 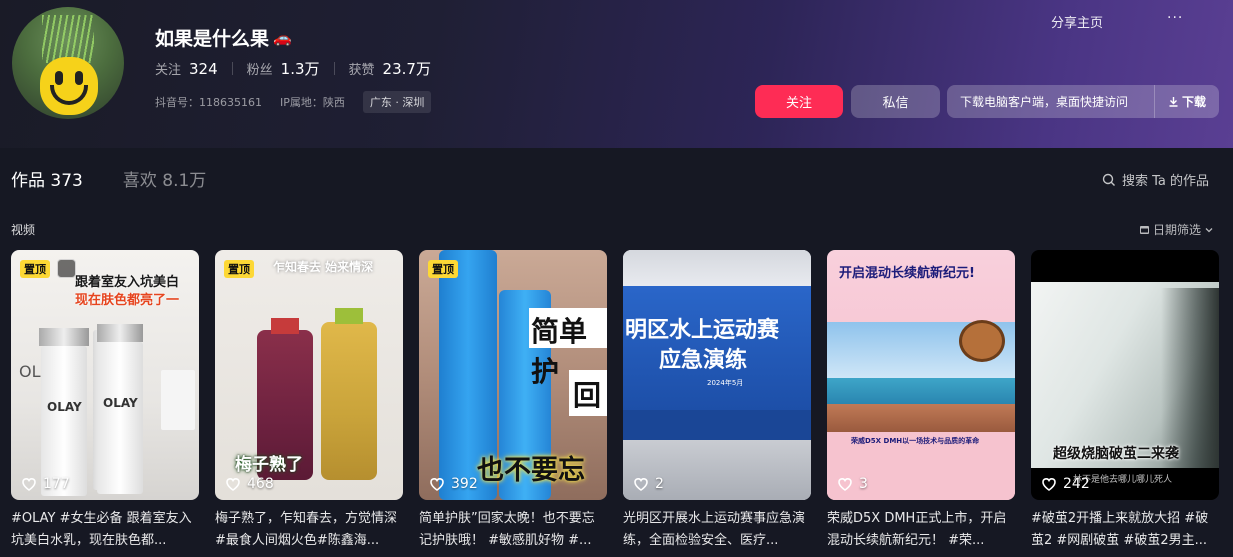 I want to click on overlay-line: 现在肤色都亮了一, so click(x=127, y=300).